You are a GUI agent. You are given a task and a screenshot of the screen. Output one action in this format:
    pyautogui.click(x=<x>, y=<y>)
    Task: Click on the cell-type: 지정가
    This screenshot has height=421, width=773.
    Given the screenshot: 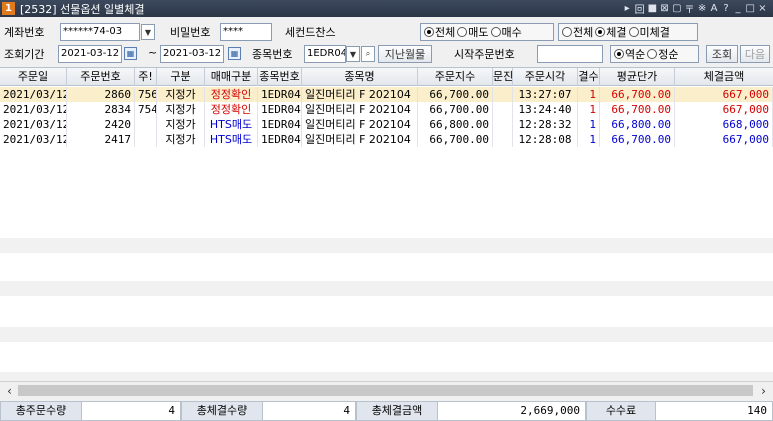 What is the action you would take?
    pyautogui.click(x=181, y=124)
    